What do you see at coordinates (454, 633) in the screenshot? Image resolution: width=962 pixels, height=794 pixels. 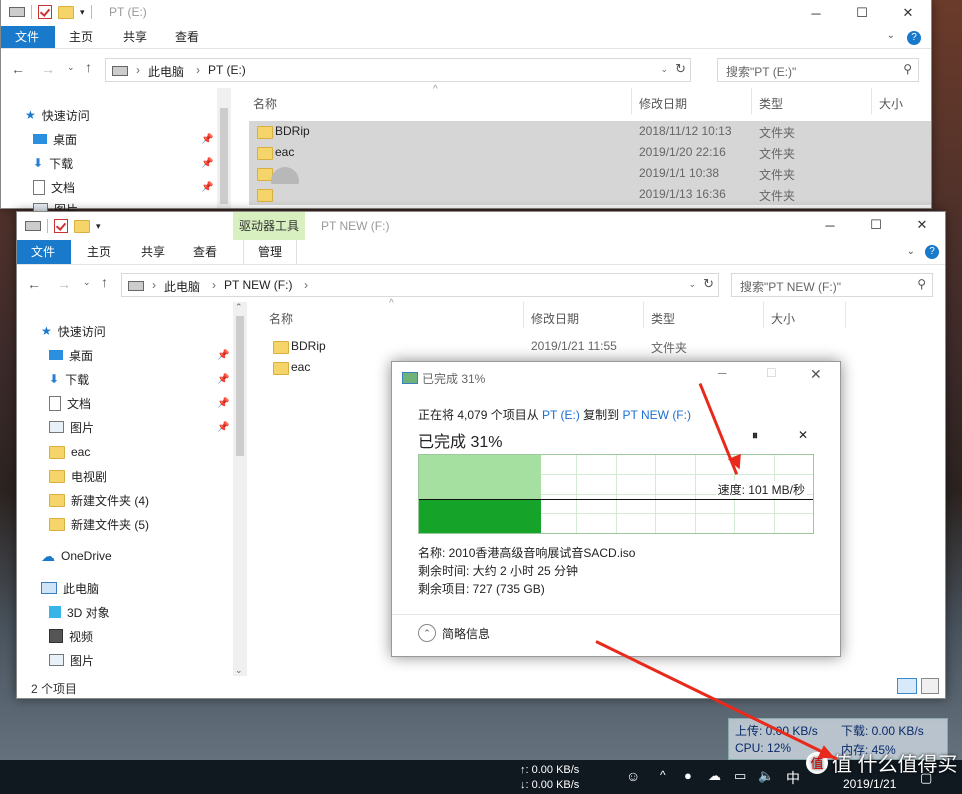 I see `fewer-details-toggle: ⌃ 简略信息` at bounding box center [454, 633].